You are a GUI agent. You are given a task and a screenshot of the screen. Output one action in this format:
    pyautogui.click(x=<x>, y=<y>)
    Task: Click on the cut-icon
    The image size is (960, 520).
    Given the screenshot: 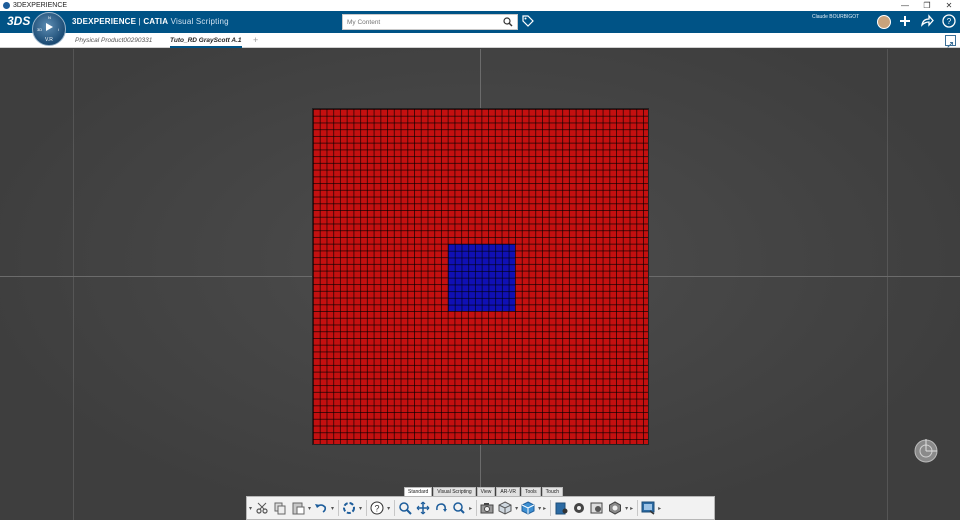 What is the action you would take?
    pyautogui.click(x=262, y=508)
    